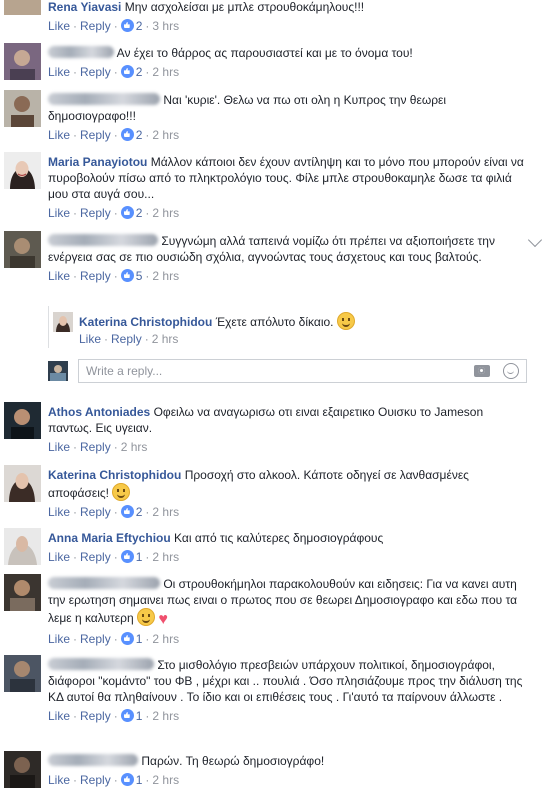 Image resolution: width=554 pixels, height=793 pixels. I want to click on comment-text: Και από τις καλύτερες δημοσιογράφους, so click(279, 538).